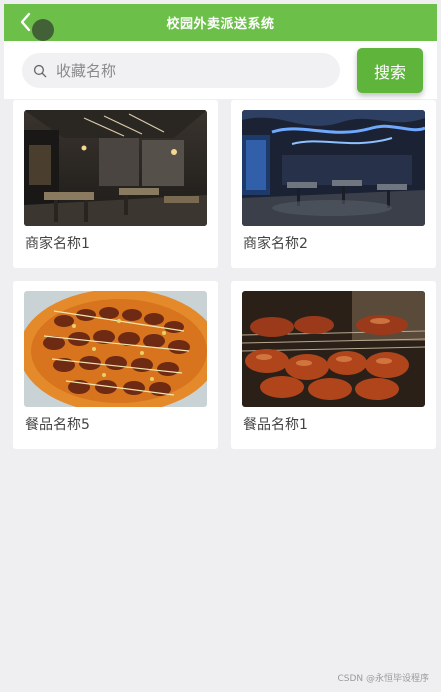 This screenshot has width=441, height=692. What do you see at coordinates (275, 244) in the screenshot?
I see `favorite-name: 商家名称2` at bounding box center [275, 244].